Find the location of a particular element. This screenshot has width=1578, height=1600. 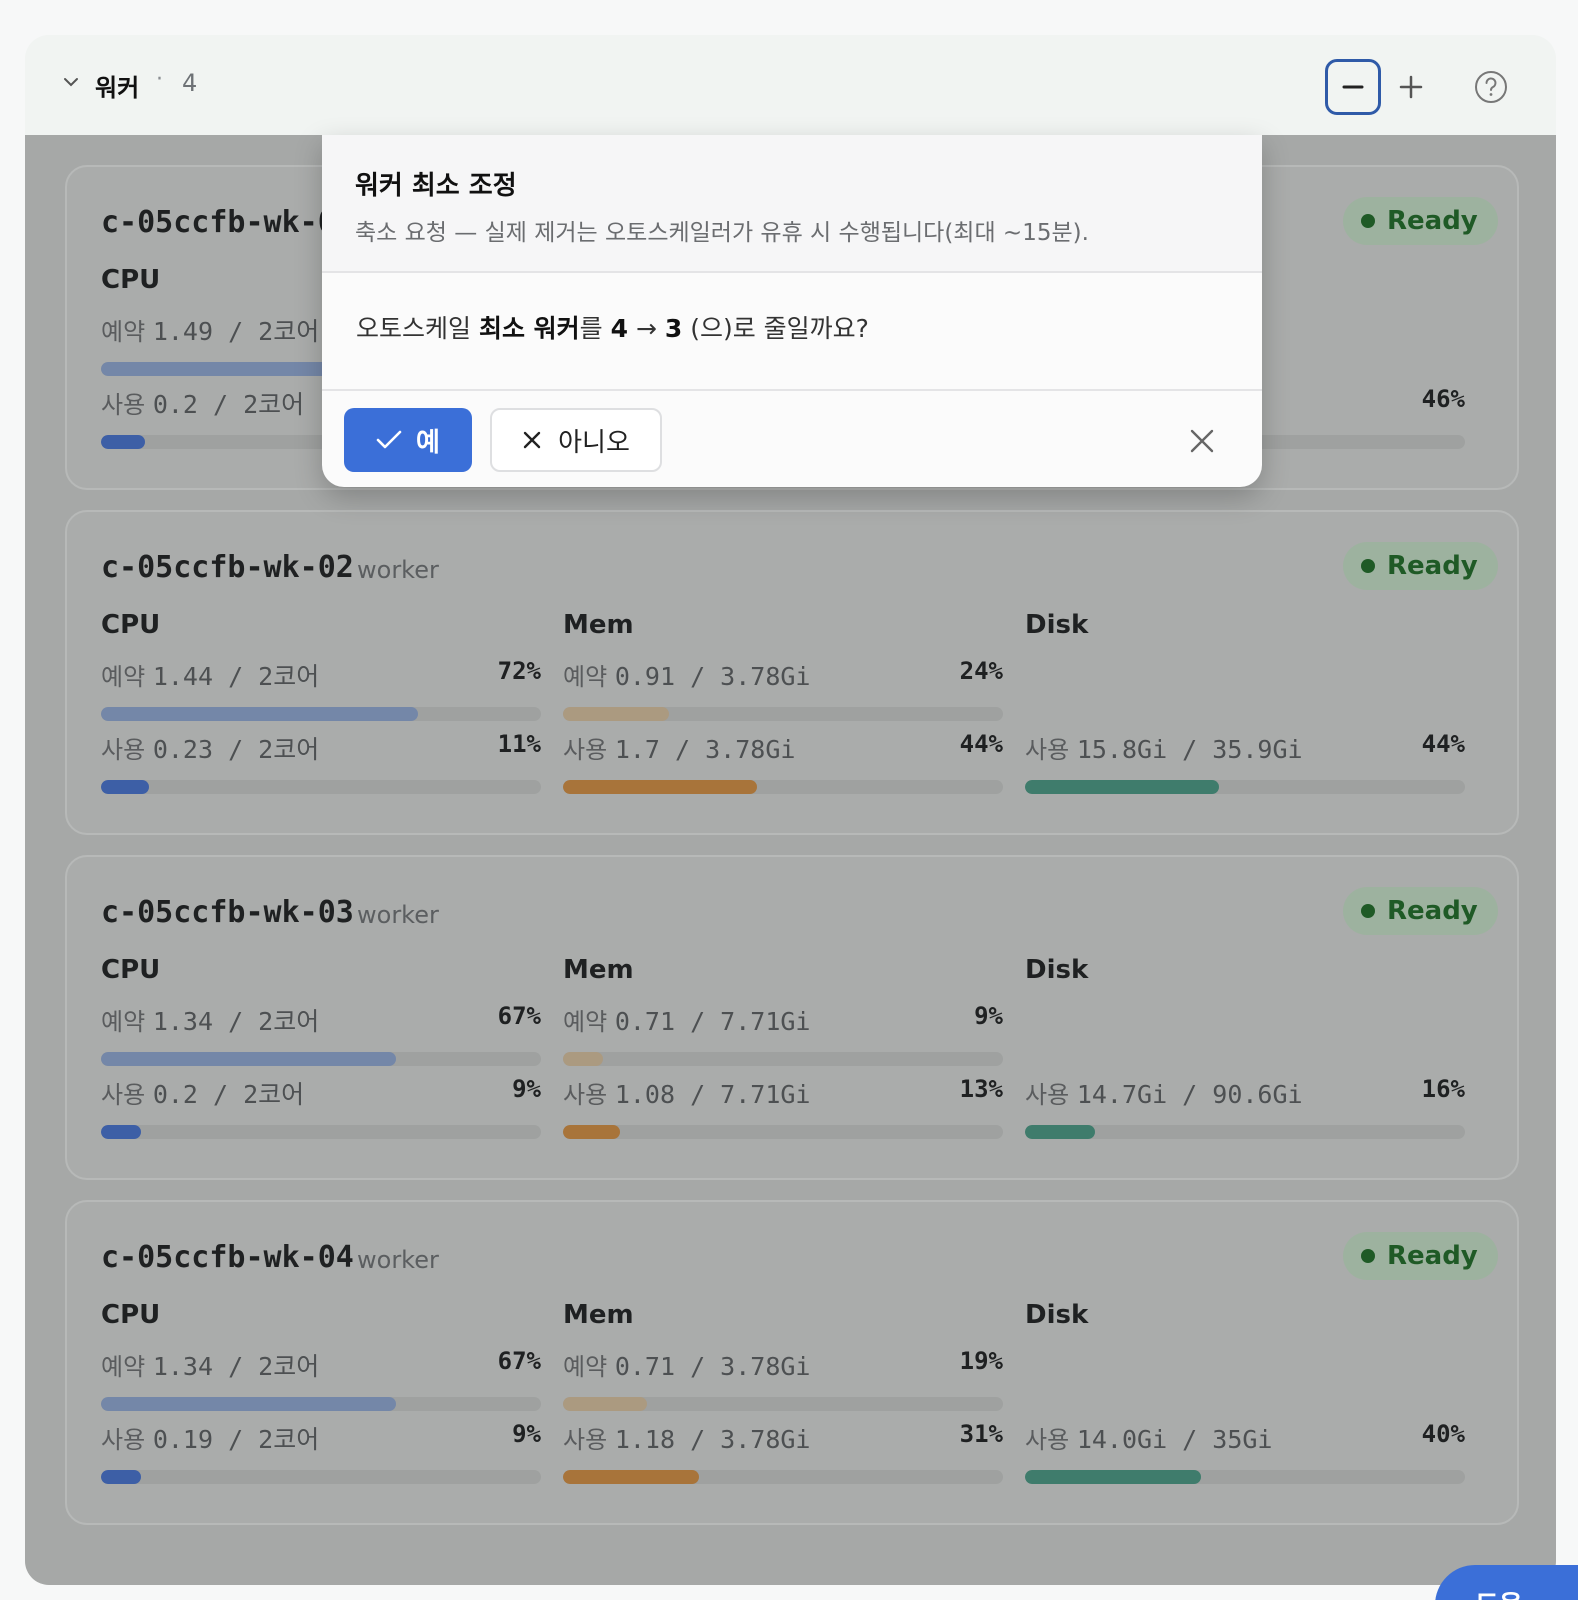

cpu-used-metric: 사용 0.23 / 2코어 11% is located at coordinates (321, 762).